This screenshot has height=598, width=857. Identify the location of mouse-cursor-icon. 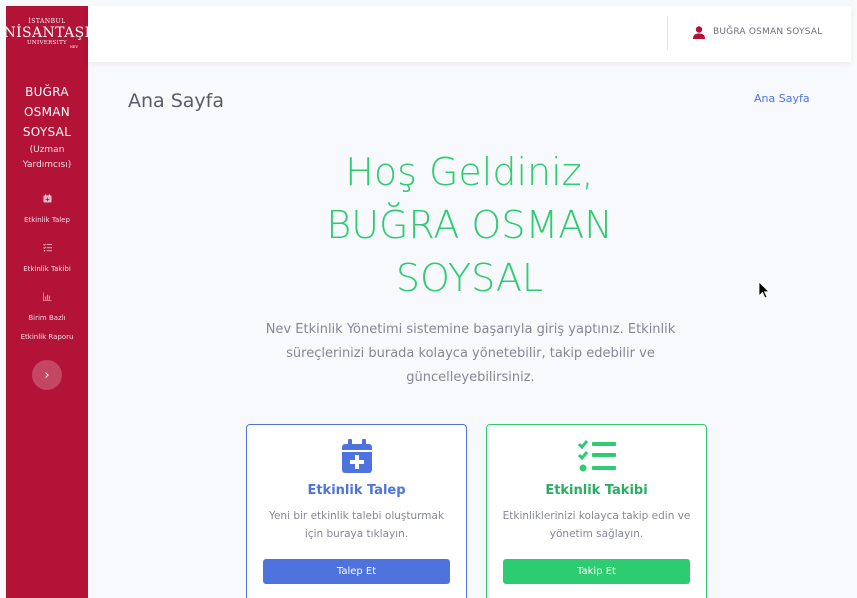
(764, 290).